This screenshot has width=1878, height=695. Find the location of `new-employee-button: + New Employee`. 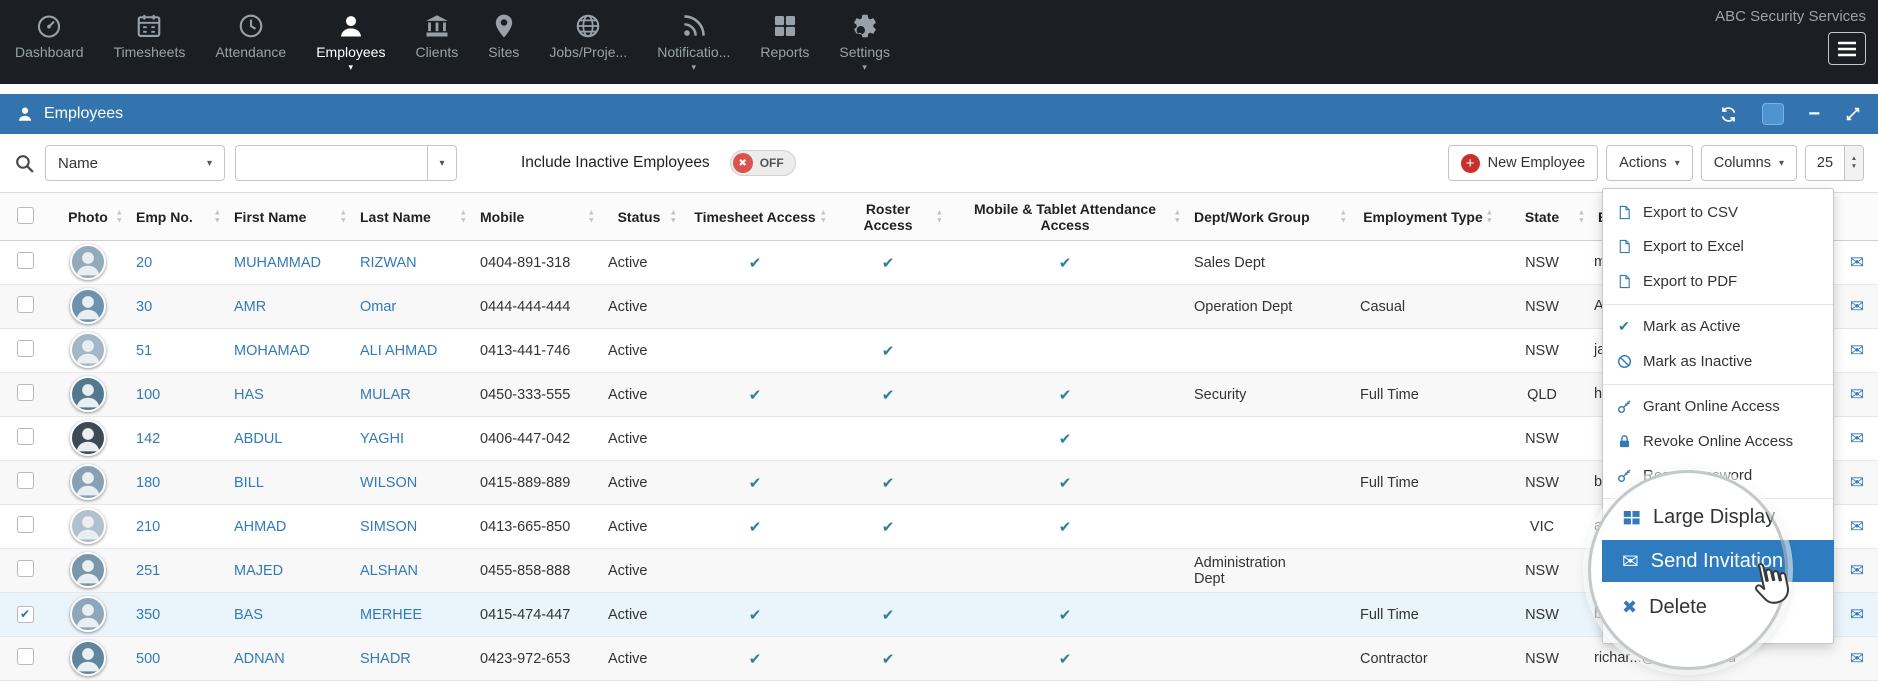

new-employee-button: + New Employee is located at coordinates (1523, 163).